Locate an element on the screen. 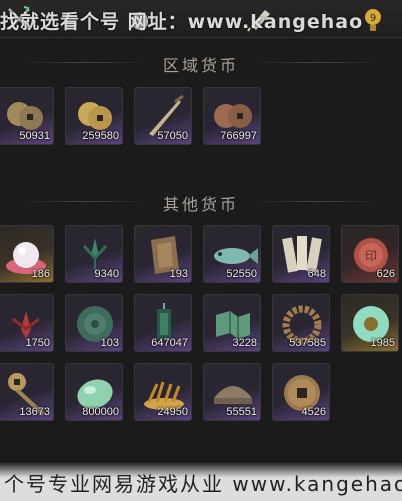  currency-item: 766997 is located at coordinates (232, 116).